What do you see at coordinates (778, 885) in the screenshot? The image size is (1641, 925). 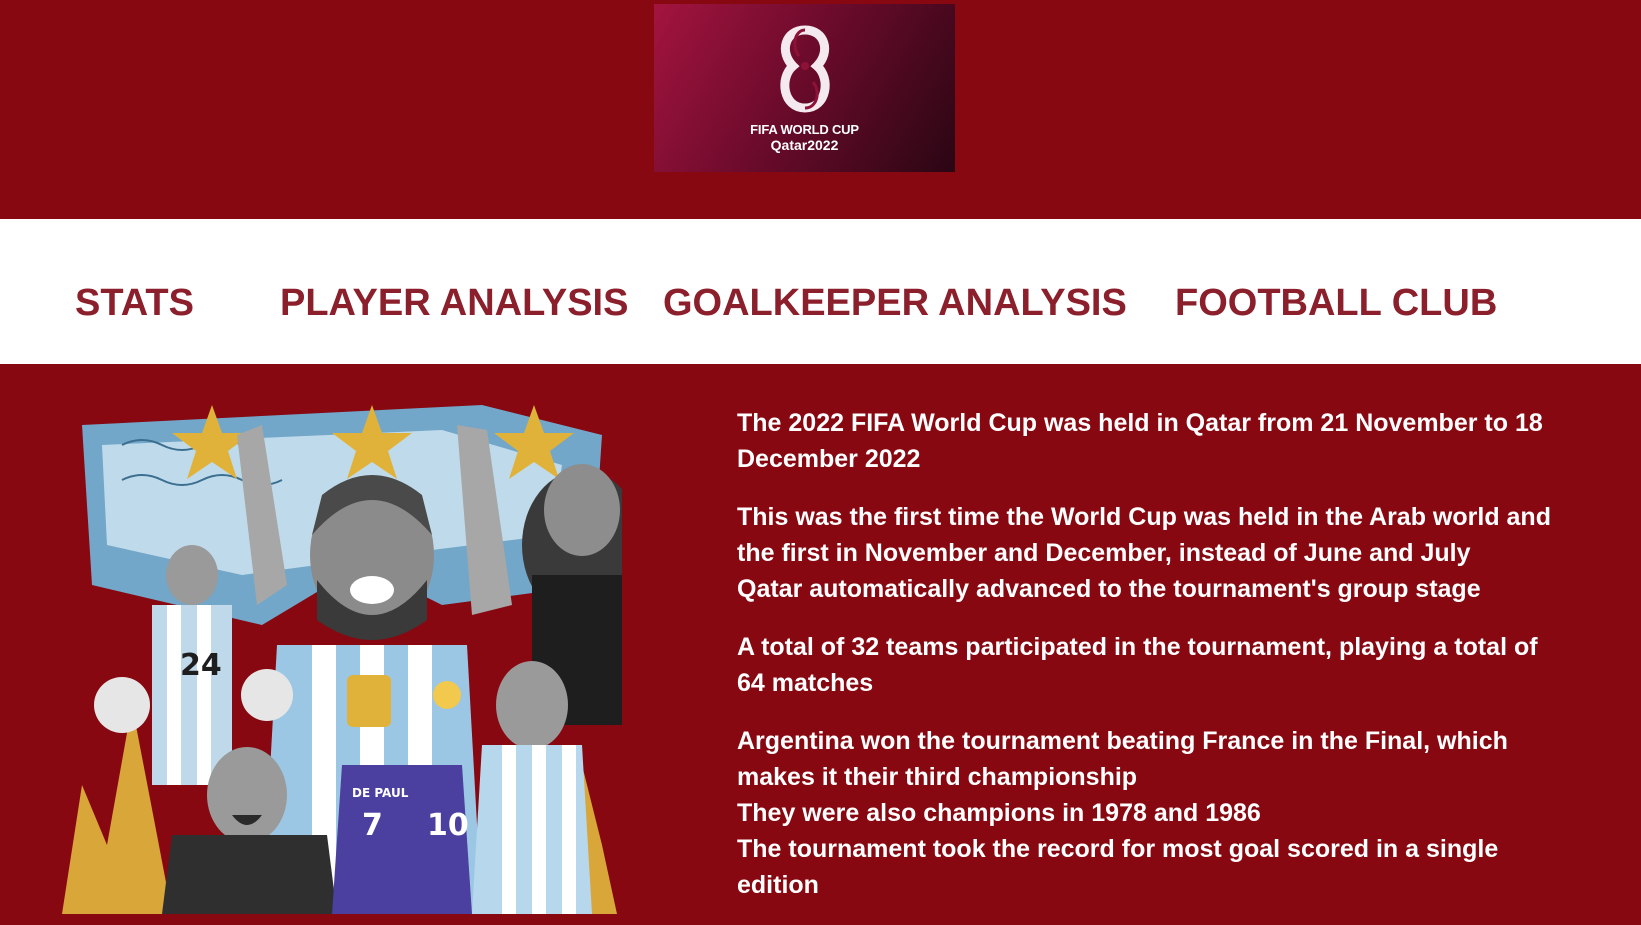 I see `summary-line: edition` at bounding box center [778, 885].